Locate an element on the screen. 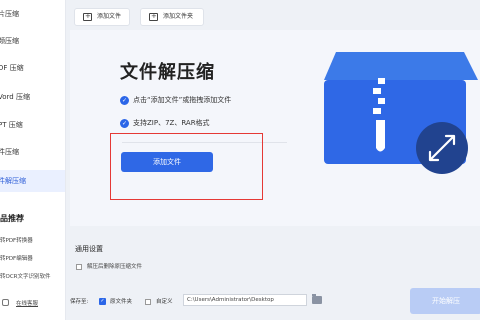 This screenshot has height=320, width=480. headset-icon is located at coordinates (5, 302).